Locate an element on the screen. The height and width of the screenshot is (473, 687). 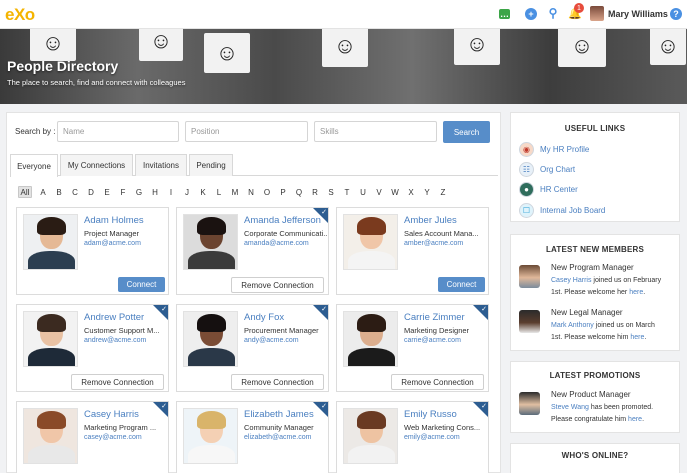
alphabet-filter-letter: I is located at coordinates (171, 192).